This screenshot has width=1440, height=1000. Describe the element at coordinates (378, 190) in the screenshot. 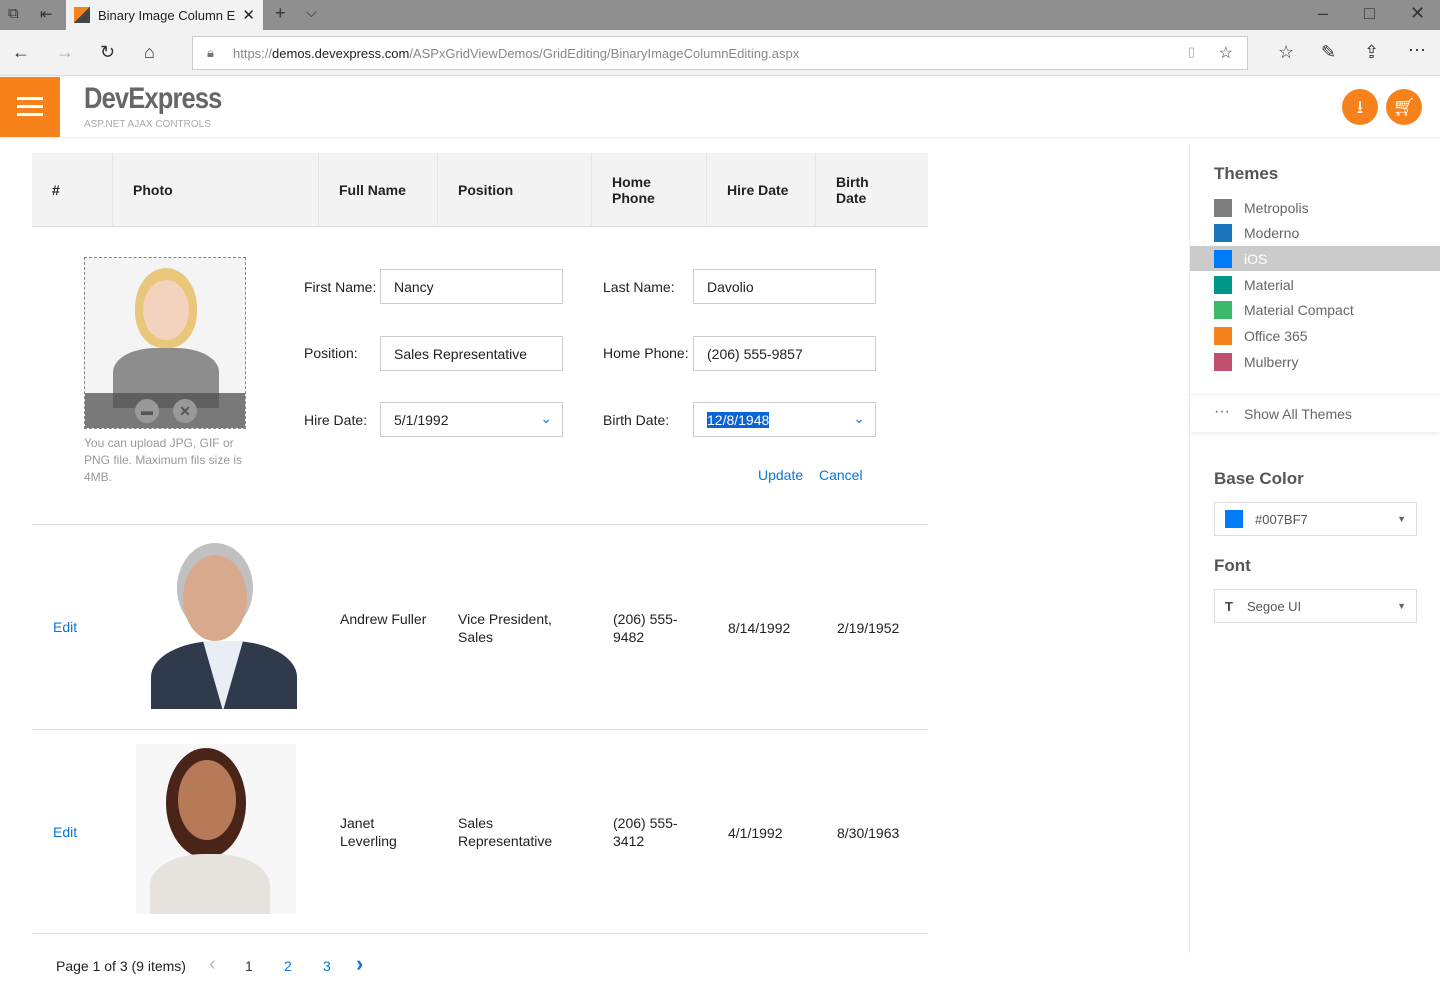

I see `col-header-full-name: Full Name` at that location.